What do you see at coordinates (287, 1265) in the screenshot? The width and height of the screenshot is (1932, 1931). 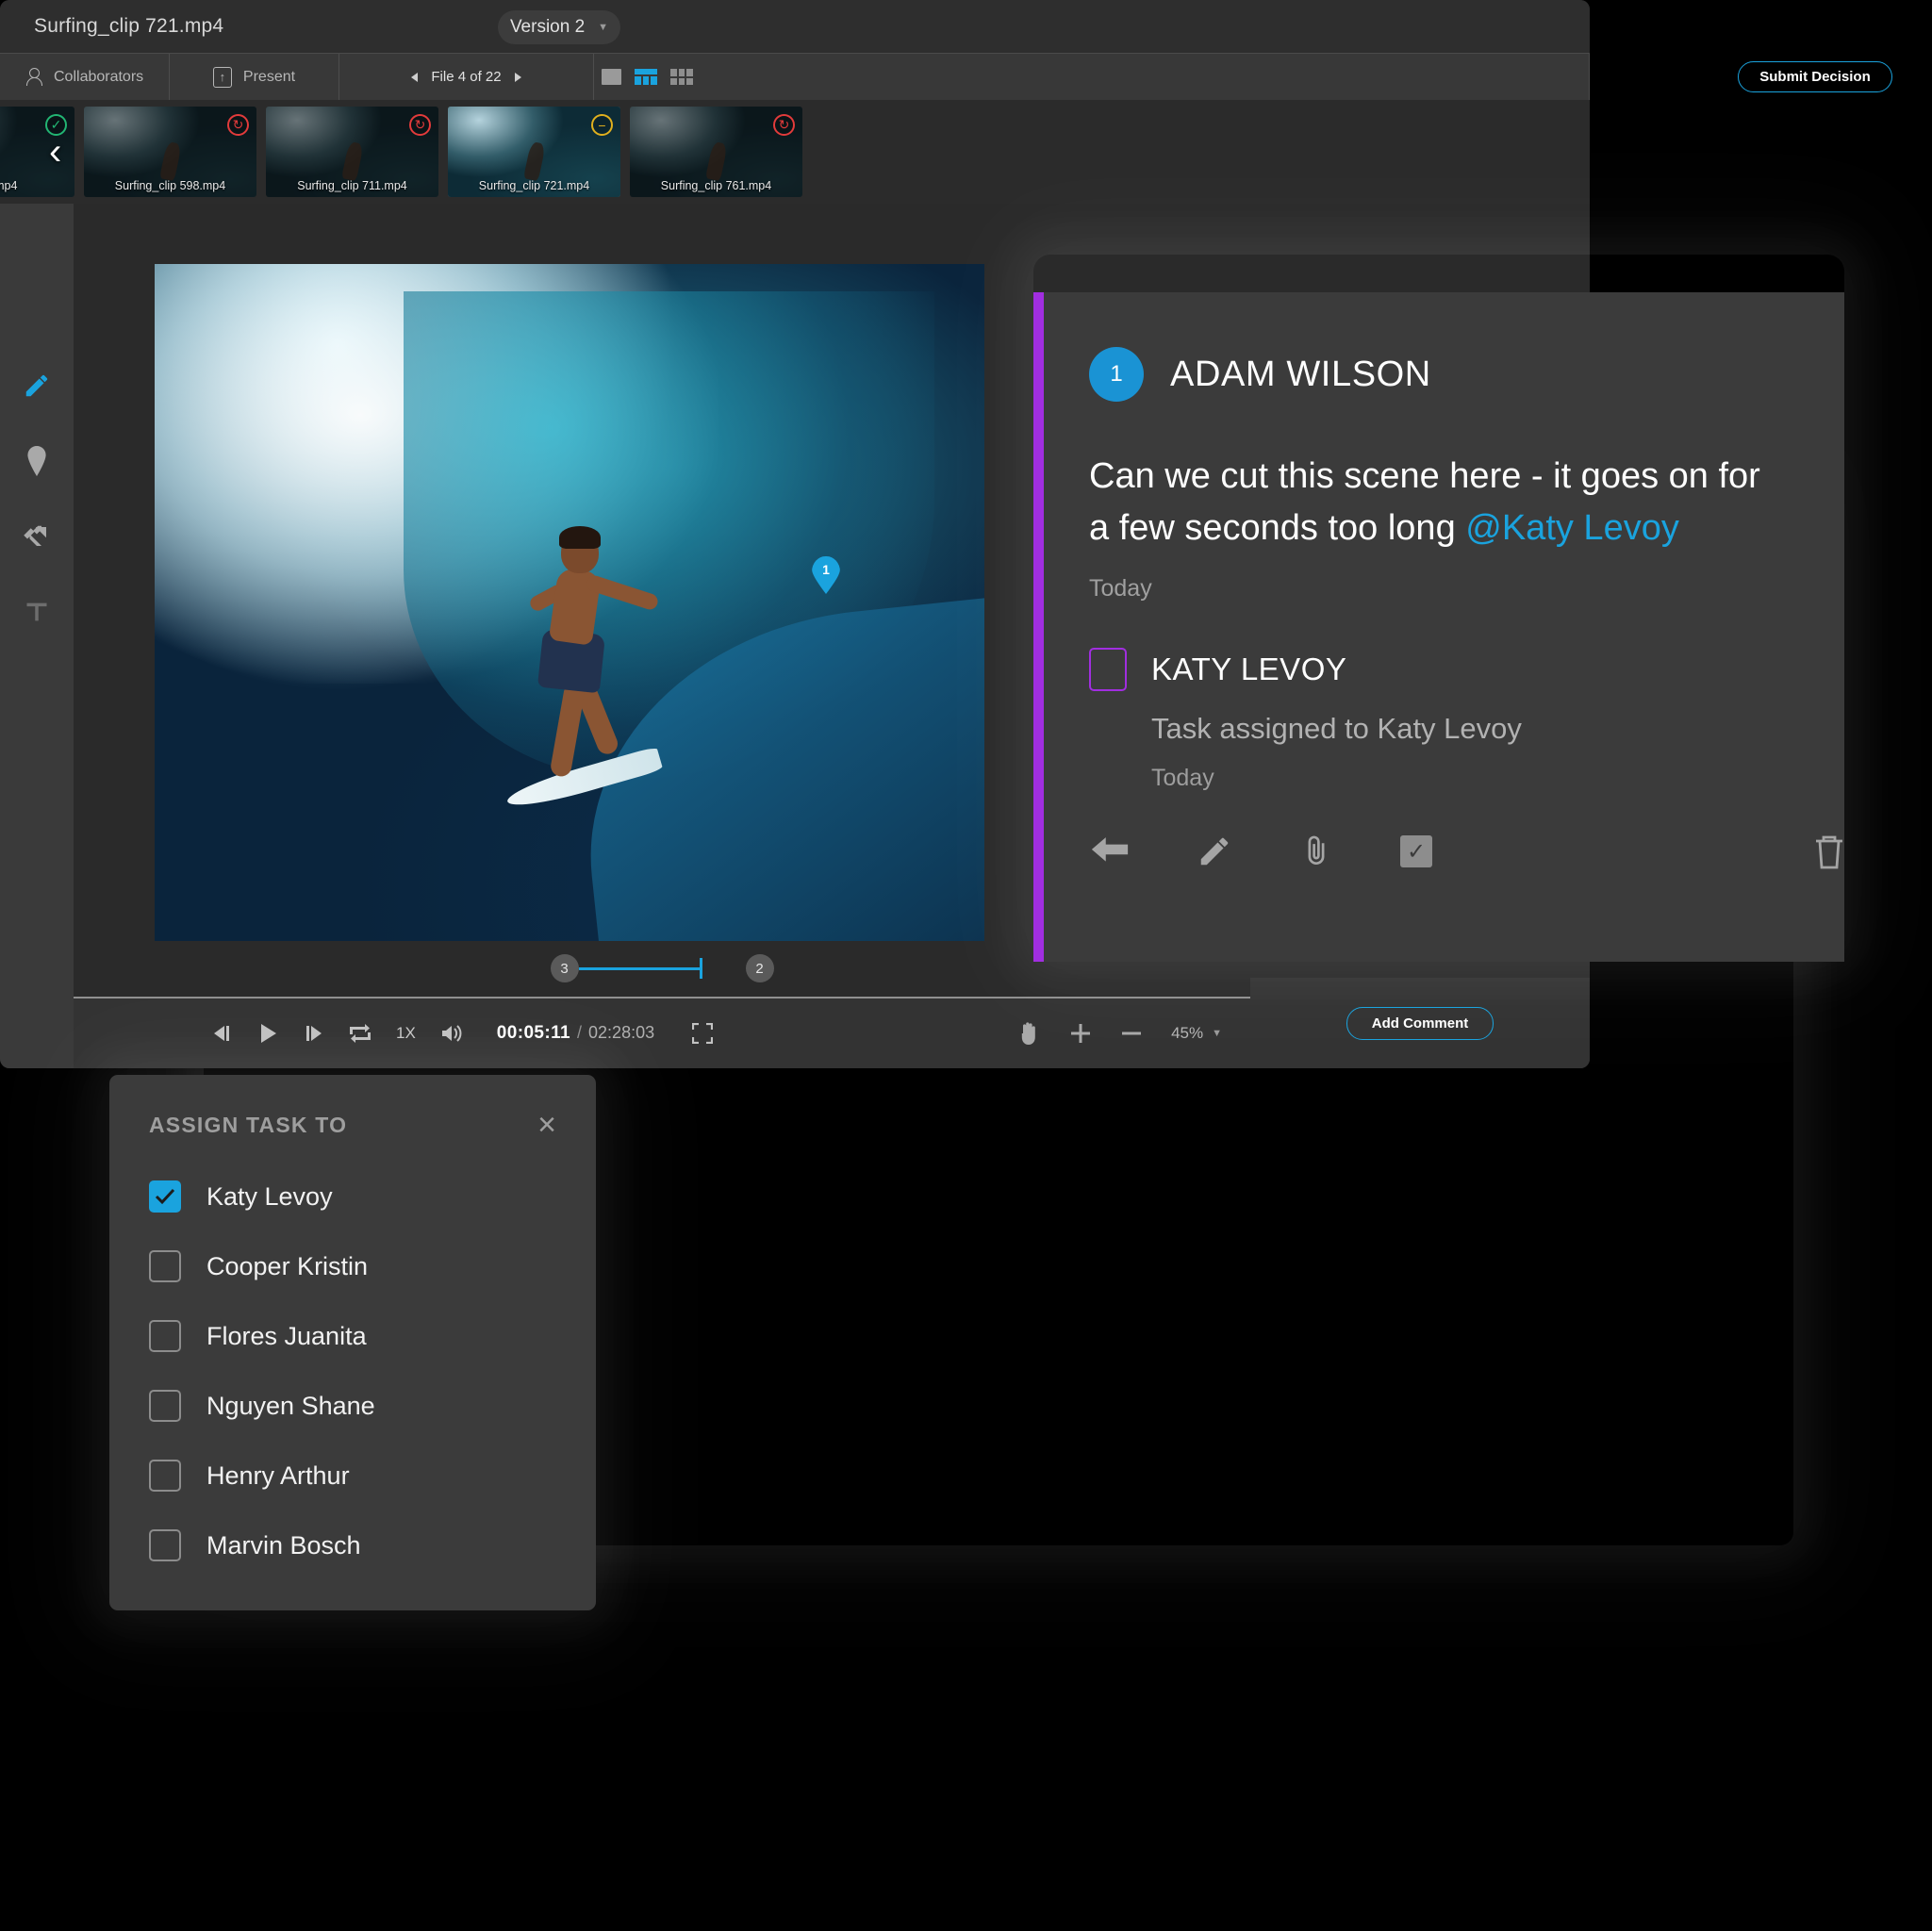 I see `assignee-name: Cooper Kristin` at bounding box center [287, 1265].